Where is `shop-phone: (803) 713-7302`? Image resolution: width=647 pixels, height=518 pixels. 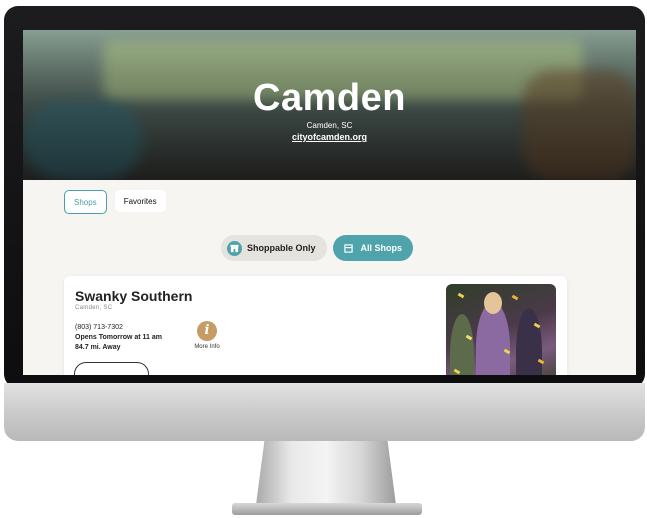
shop-phone: (803) 713-7302 is located at coordinates (99, 327).